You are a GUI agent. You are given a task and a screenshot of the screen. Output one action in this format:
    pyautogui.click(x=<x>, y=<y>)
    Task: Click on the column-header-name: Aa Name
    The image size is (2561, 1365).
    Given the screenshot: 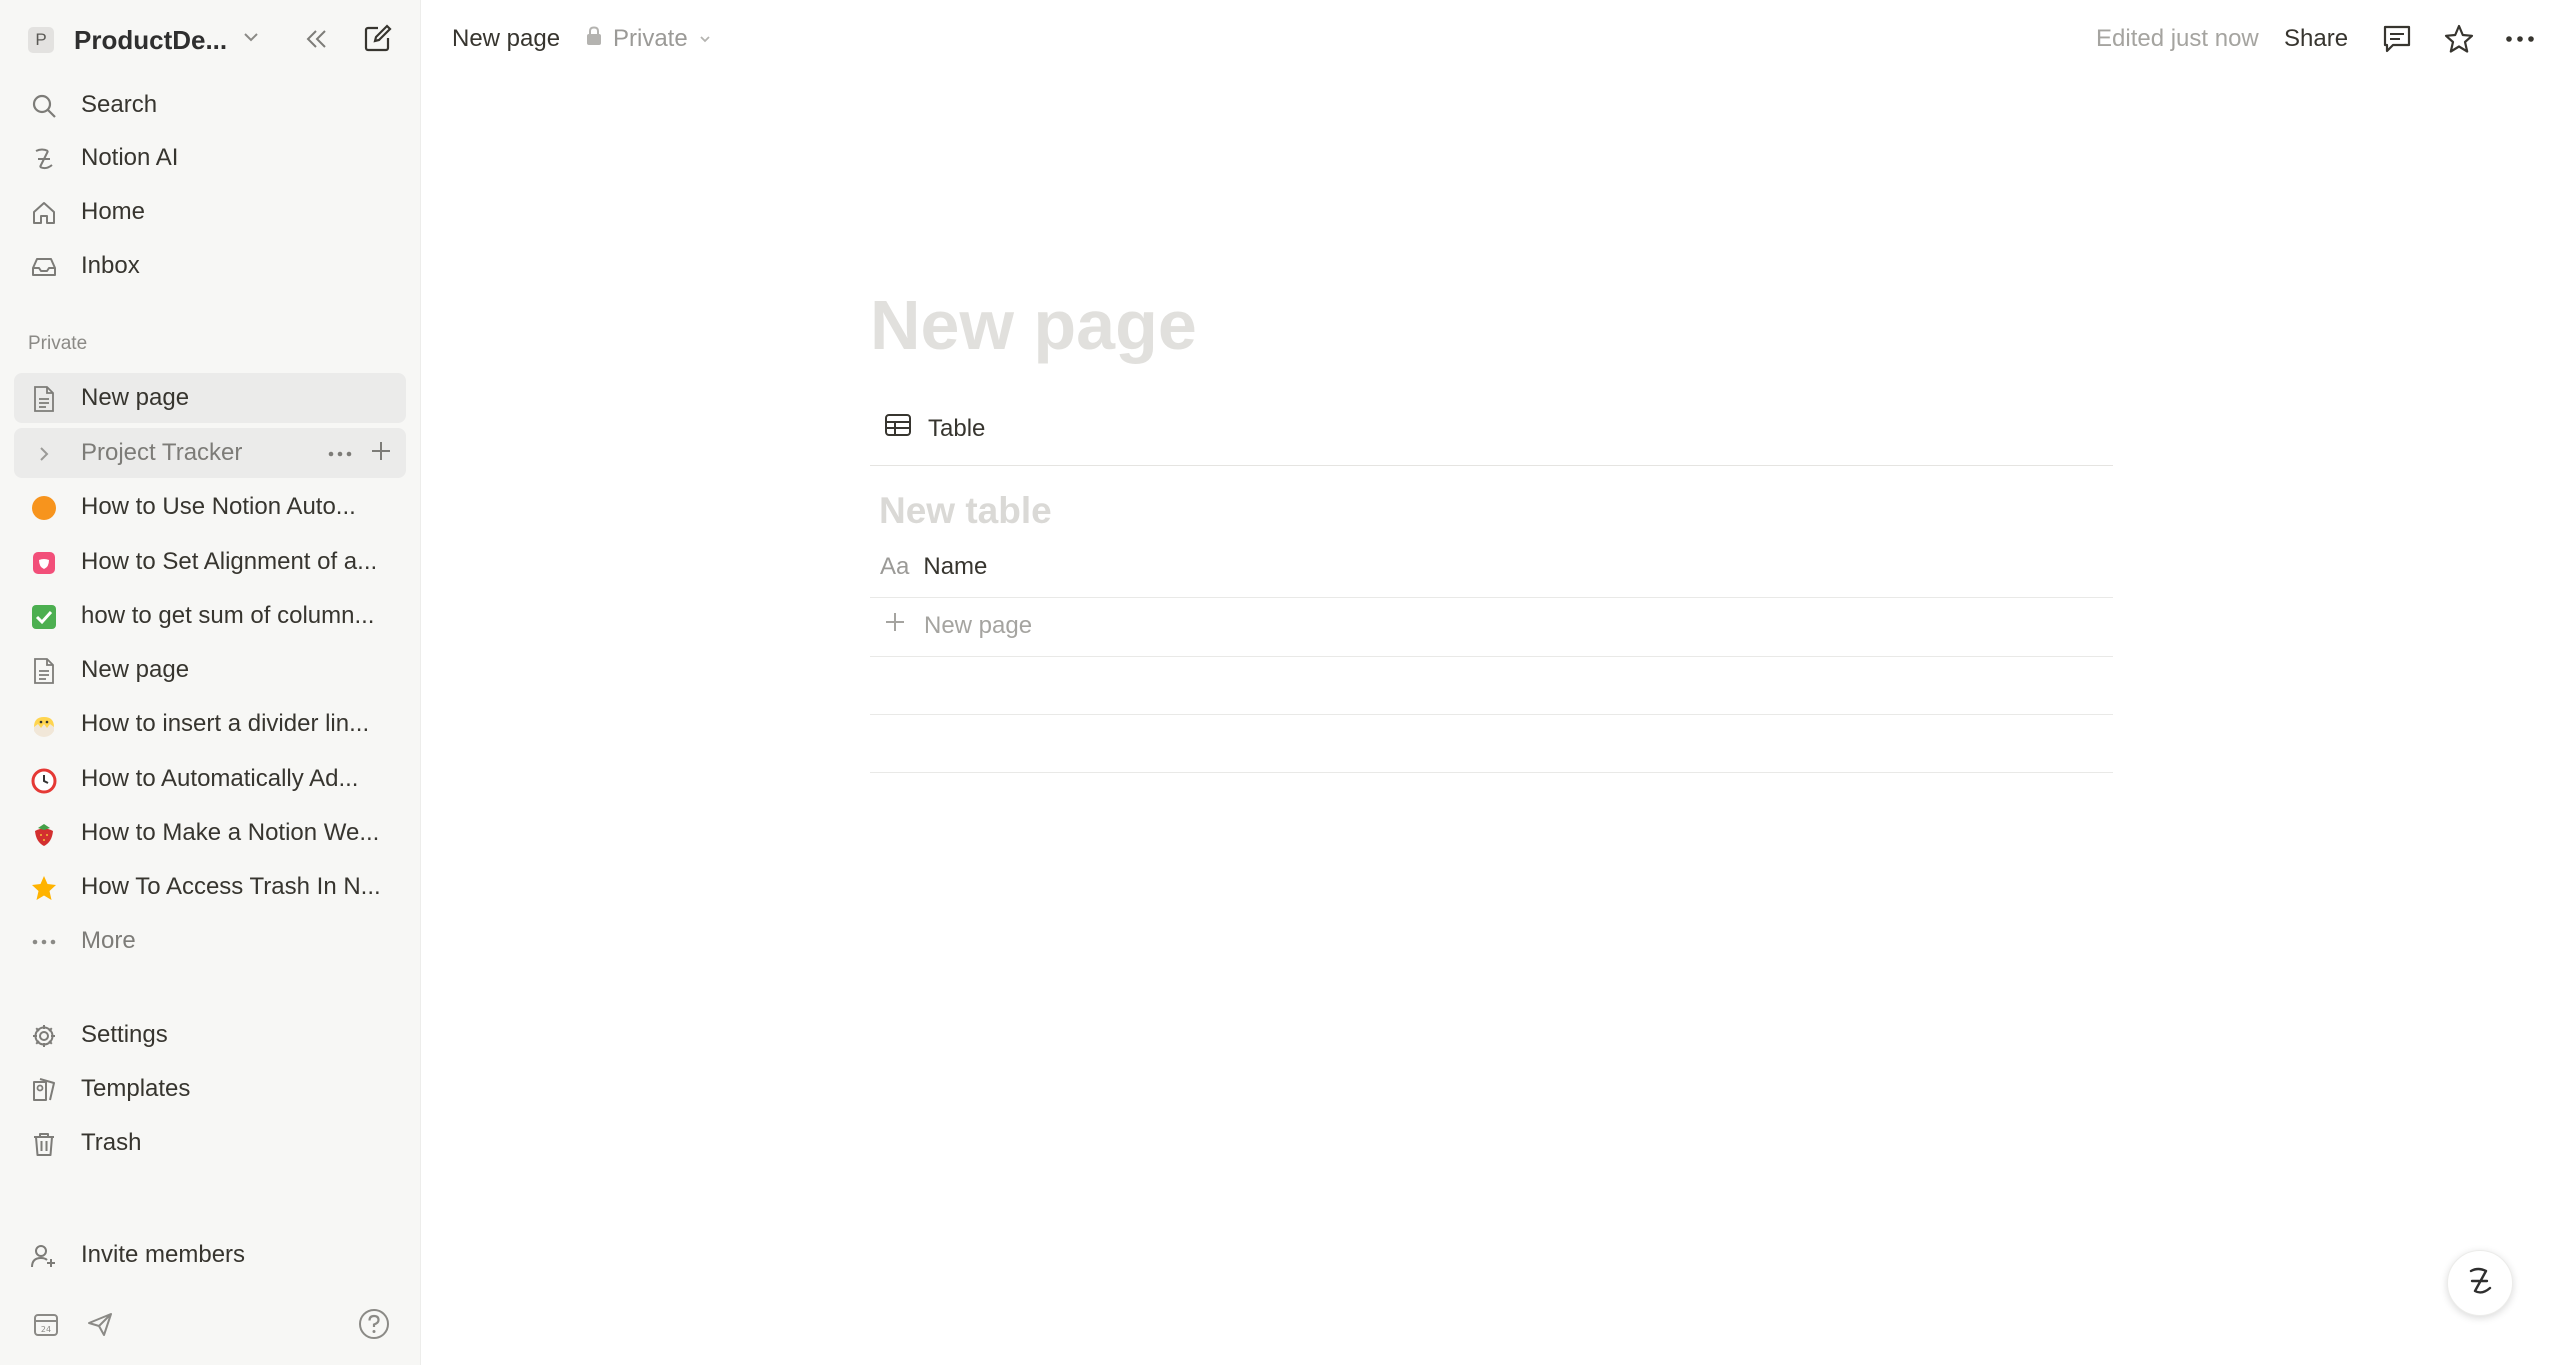 What is the action you would take?
    pyautogui.click(x=933, y=567)
    